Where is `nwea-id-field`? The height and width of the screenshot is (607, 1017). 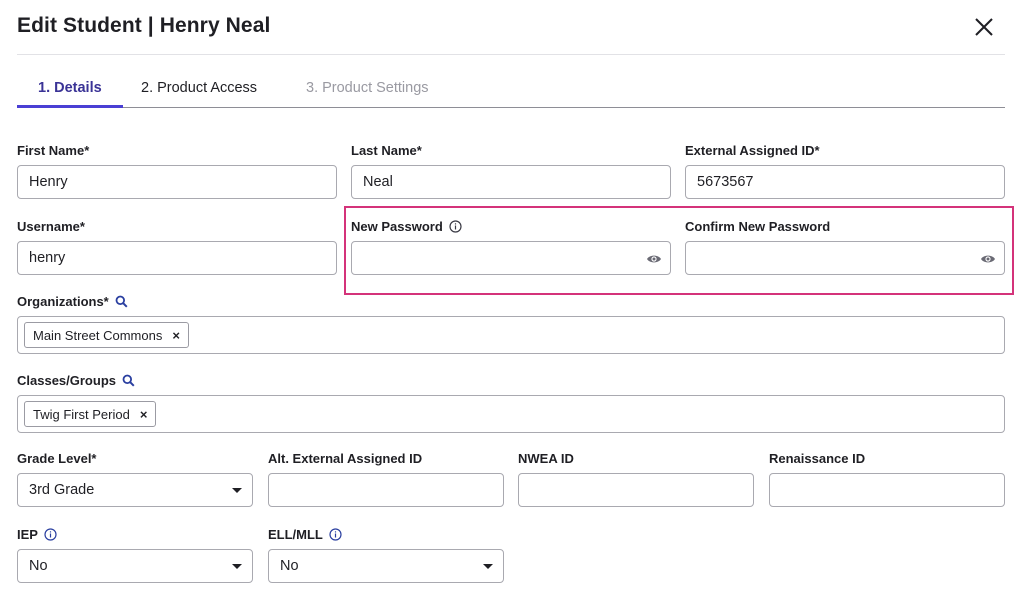
nwea-id-field is located at coordinates (636, 490).